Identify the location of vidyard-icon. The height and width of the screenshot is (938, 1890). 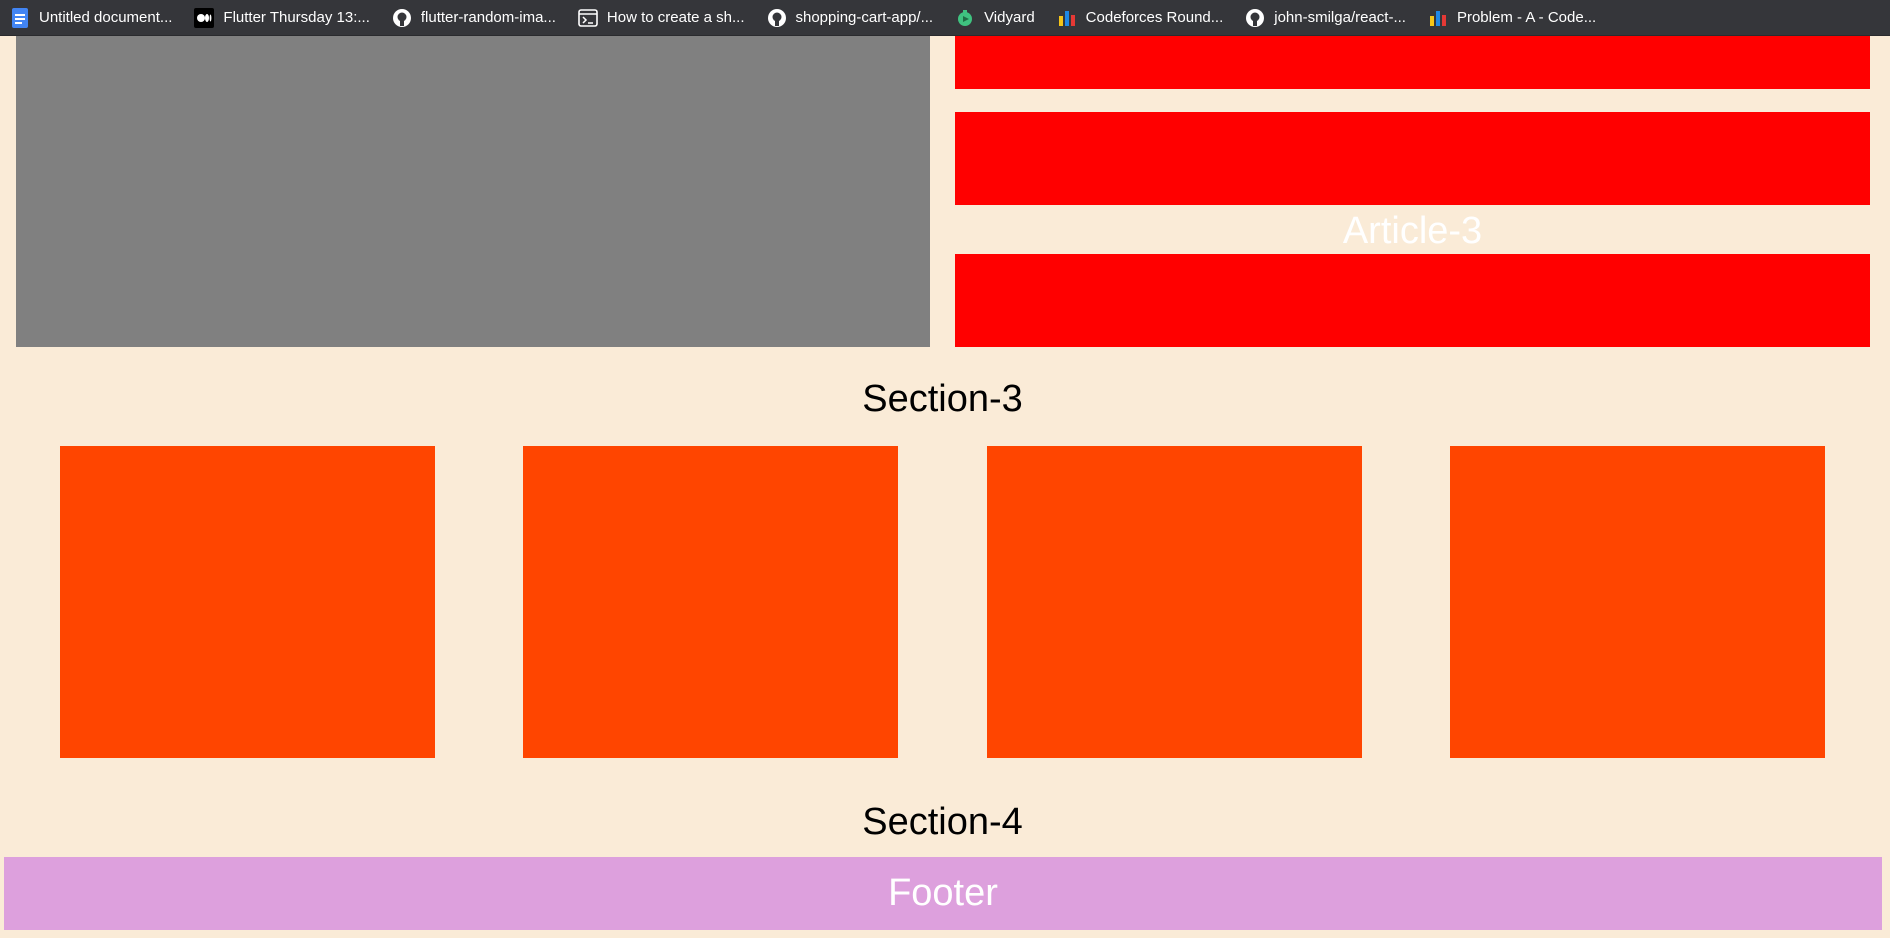
(965, 18).